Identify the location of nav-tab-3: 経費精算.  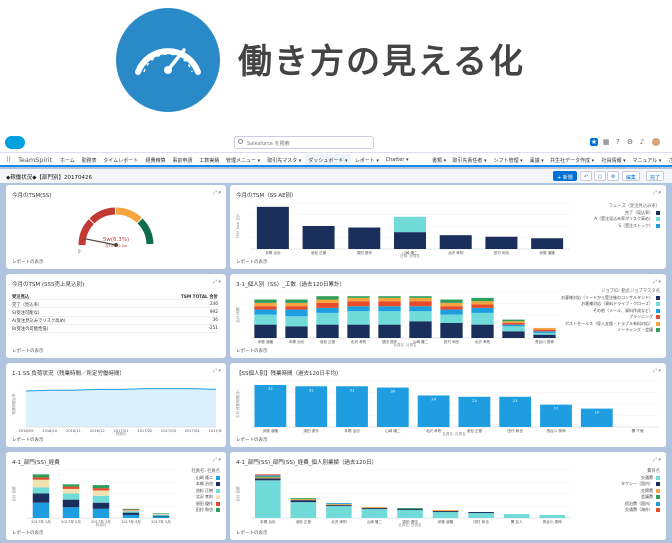
(156, 160).